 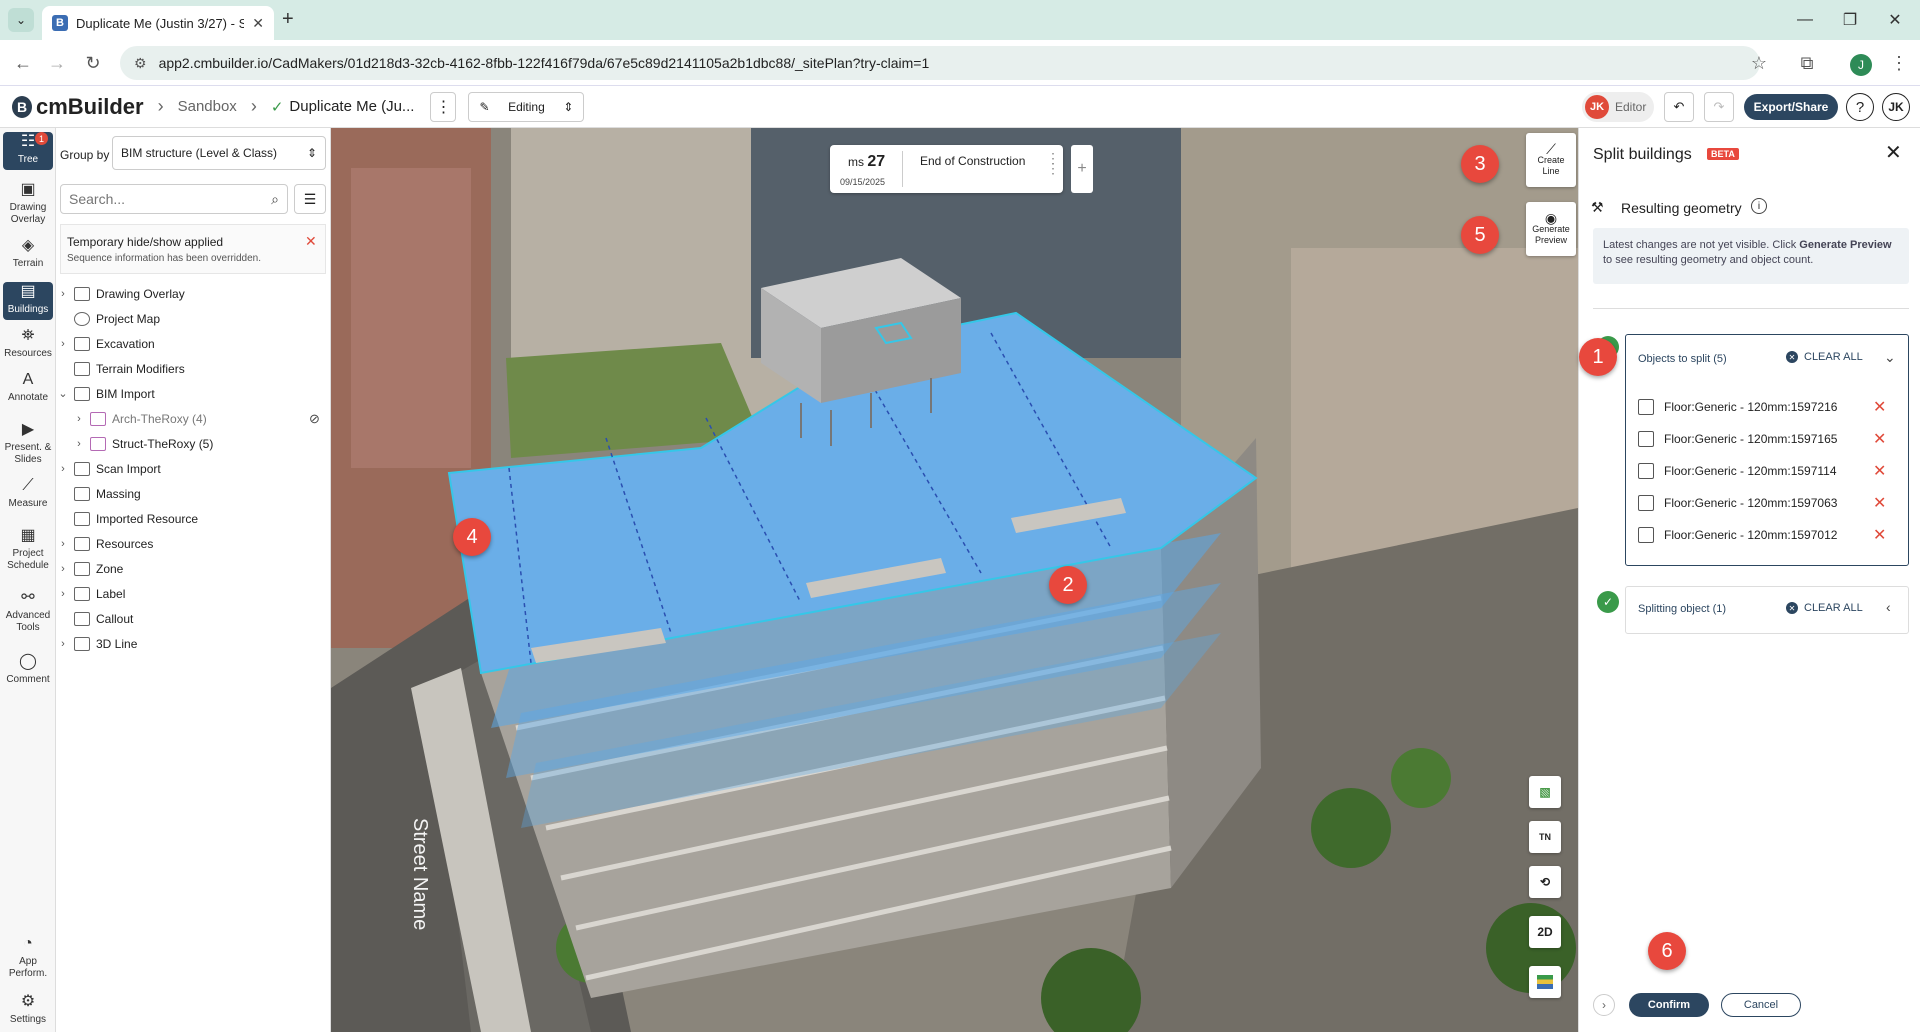 What do you see at coordinates (1761, 1005) in the screenshot?
I see `cancel-button: Cancel` at bounding box center [1761, 1005].